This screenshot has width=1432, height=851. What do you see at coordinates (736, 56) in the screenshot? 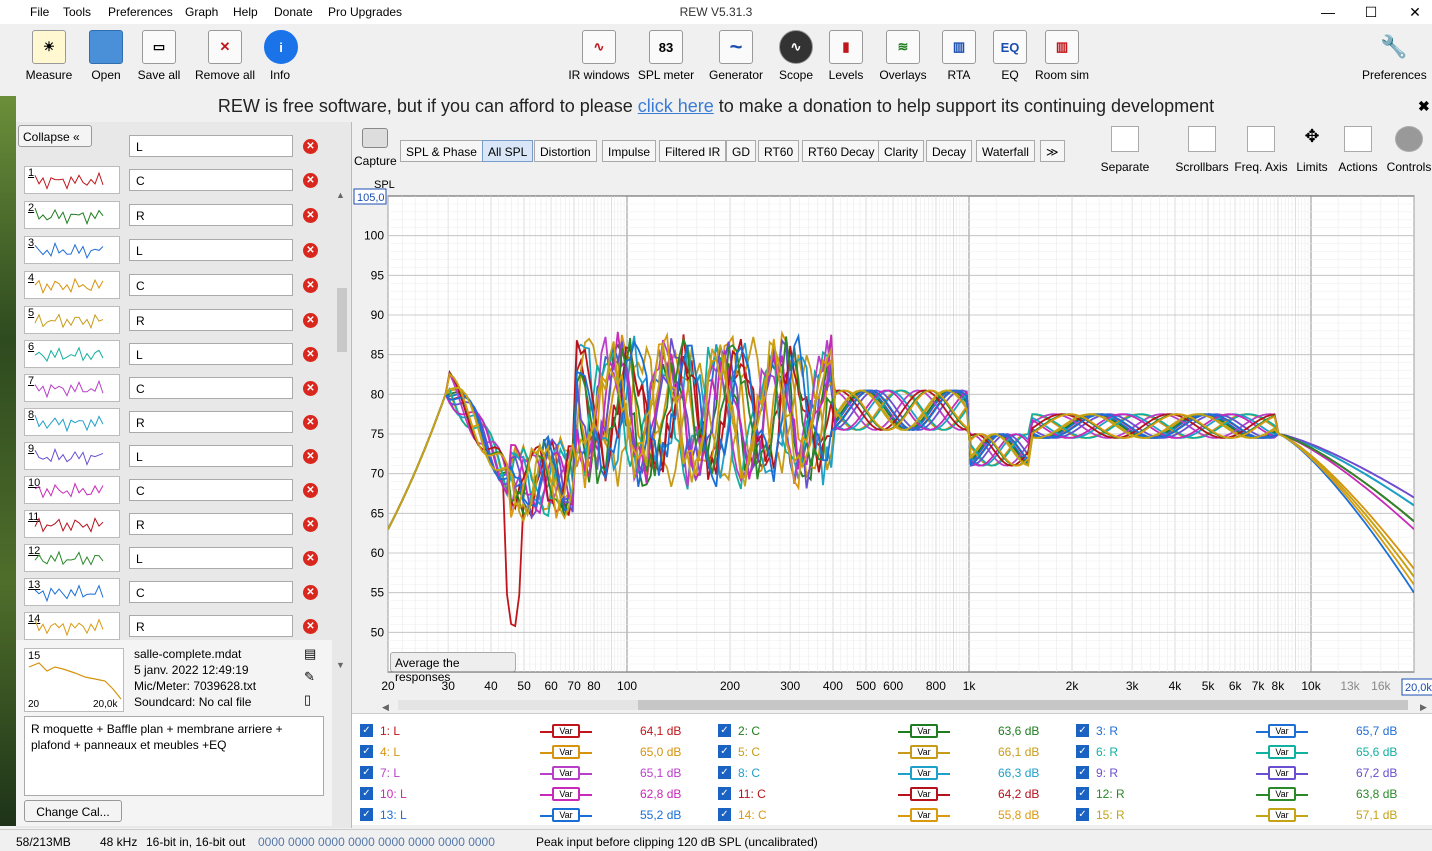
I see `generator-button: ~ Generator` at bounding box center [736, 56].